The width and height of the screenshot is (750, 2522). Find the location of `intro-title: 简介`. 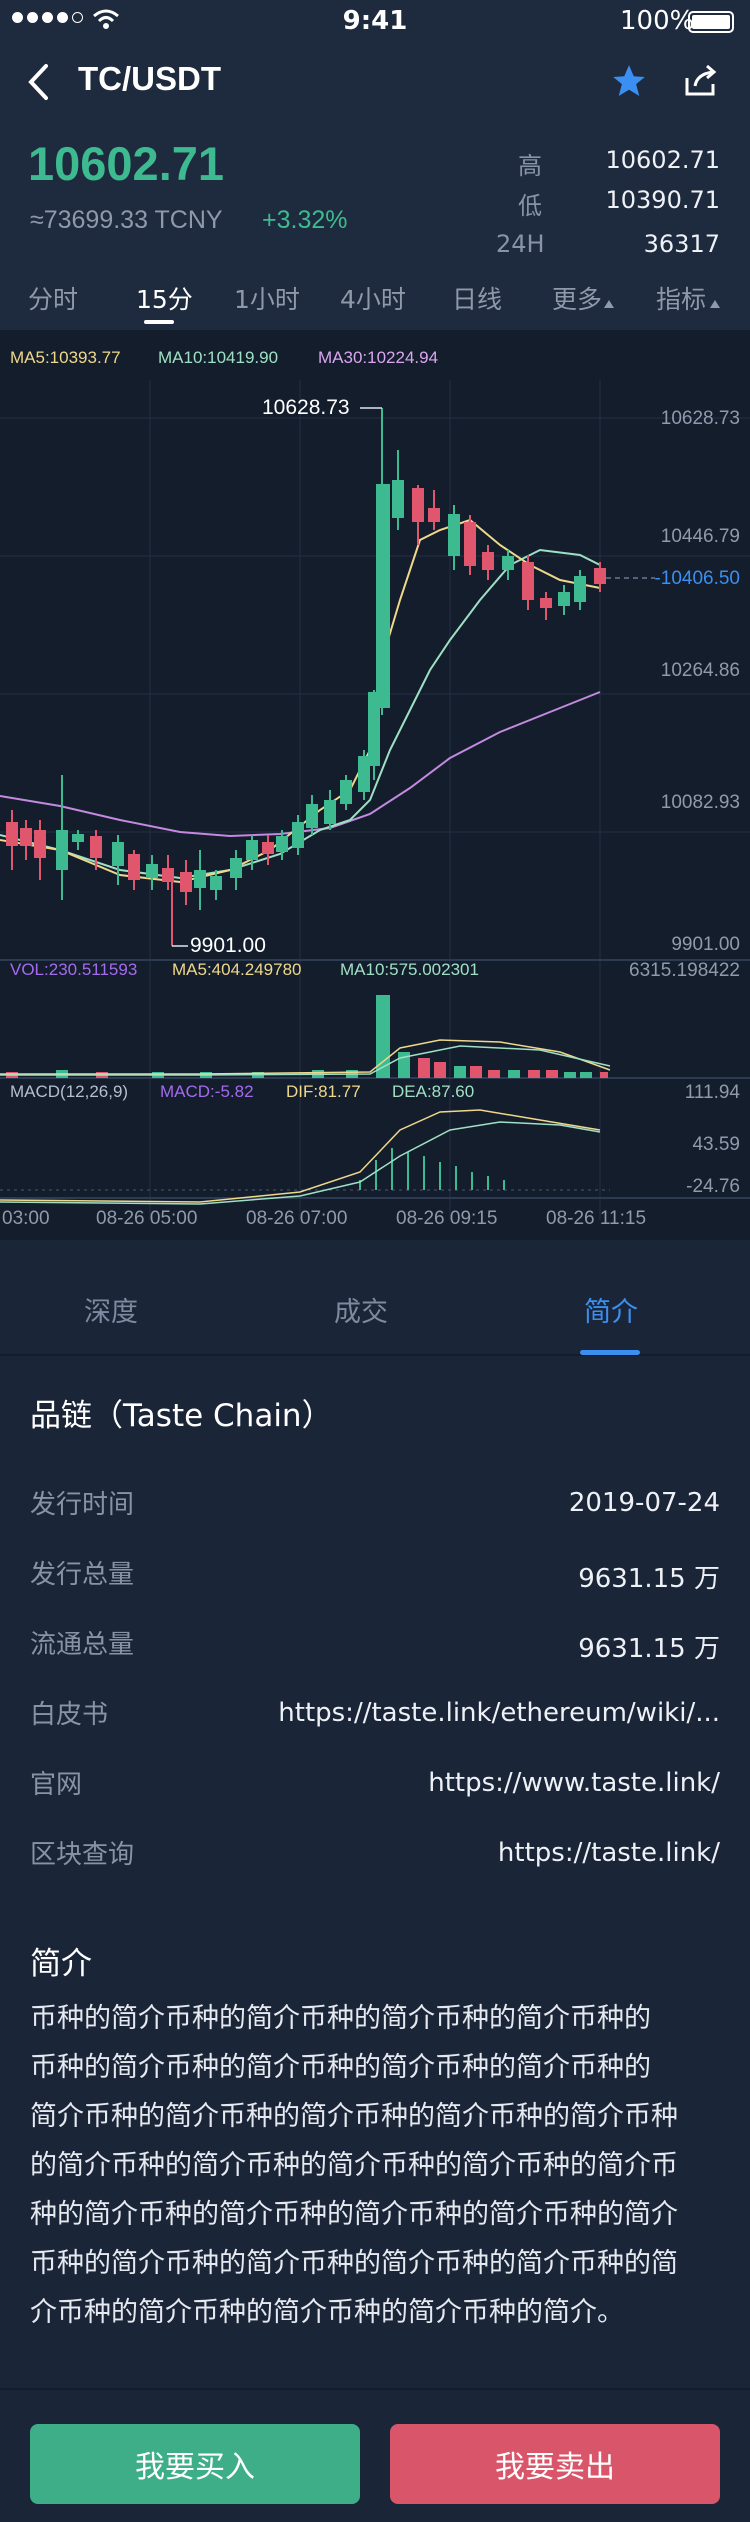

intro-title: 简介 is located at coordinates (61, 1964).